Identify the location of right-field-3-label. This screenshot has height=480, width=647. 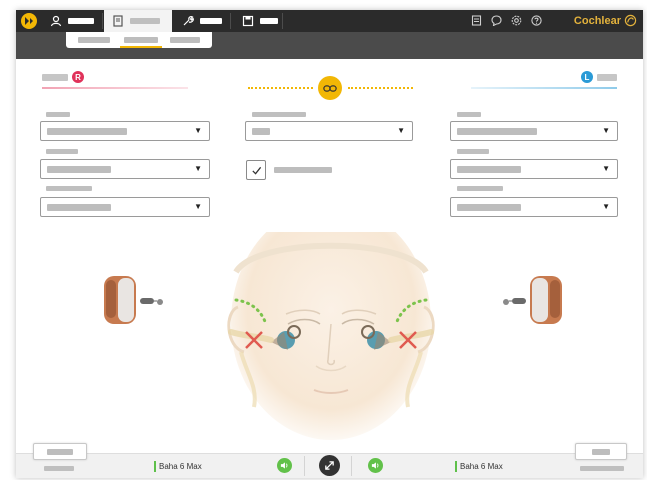
(69, 188).